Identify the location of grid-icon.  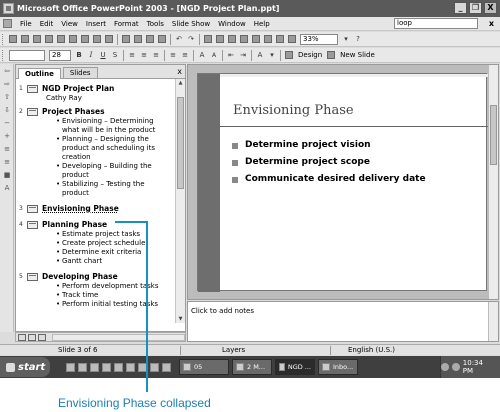
(280, 39).